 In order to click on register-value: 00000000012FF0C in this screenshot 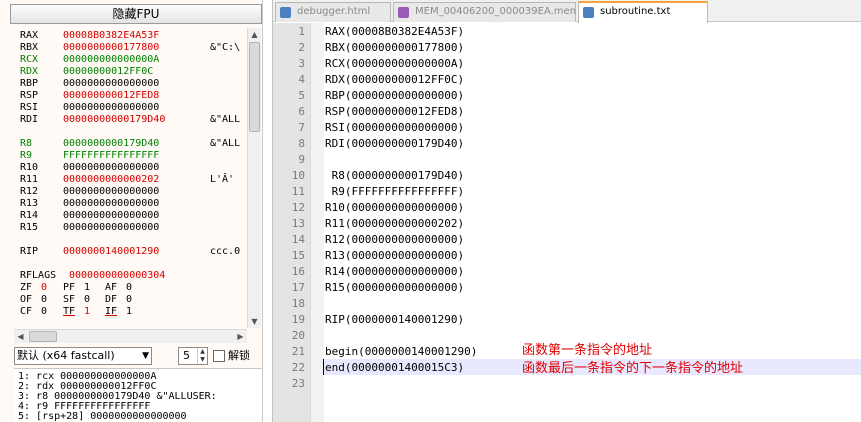, I will do `click(108, 72)`.